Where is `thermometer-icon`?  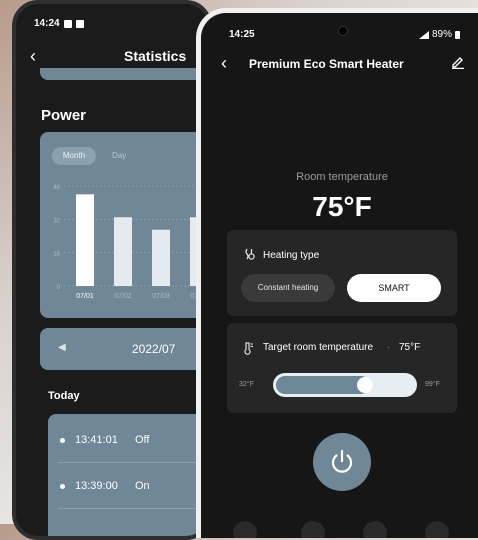
thermometer-icon is located at coordinates (248, 348).